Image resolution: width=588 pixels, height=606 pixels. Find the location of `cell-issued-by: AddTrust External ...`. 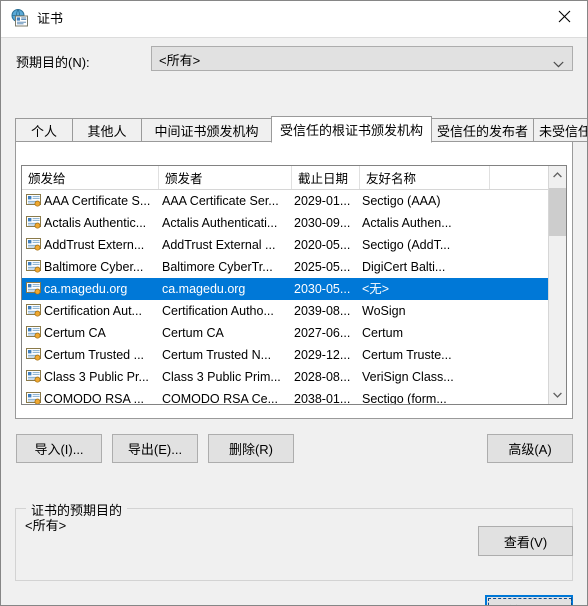

cell-issued-by: AddTrust External ... is located at coordinates (219, 245).